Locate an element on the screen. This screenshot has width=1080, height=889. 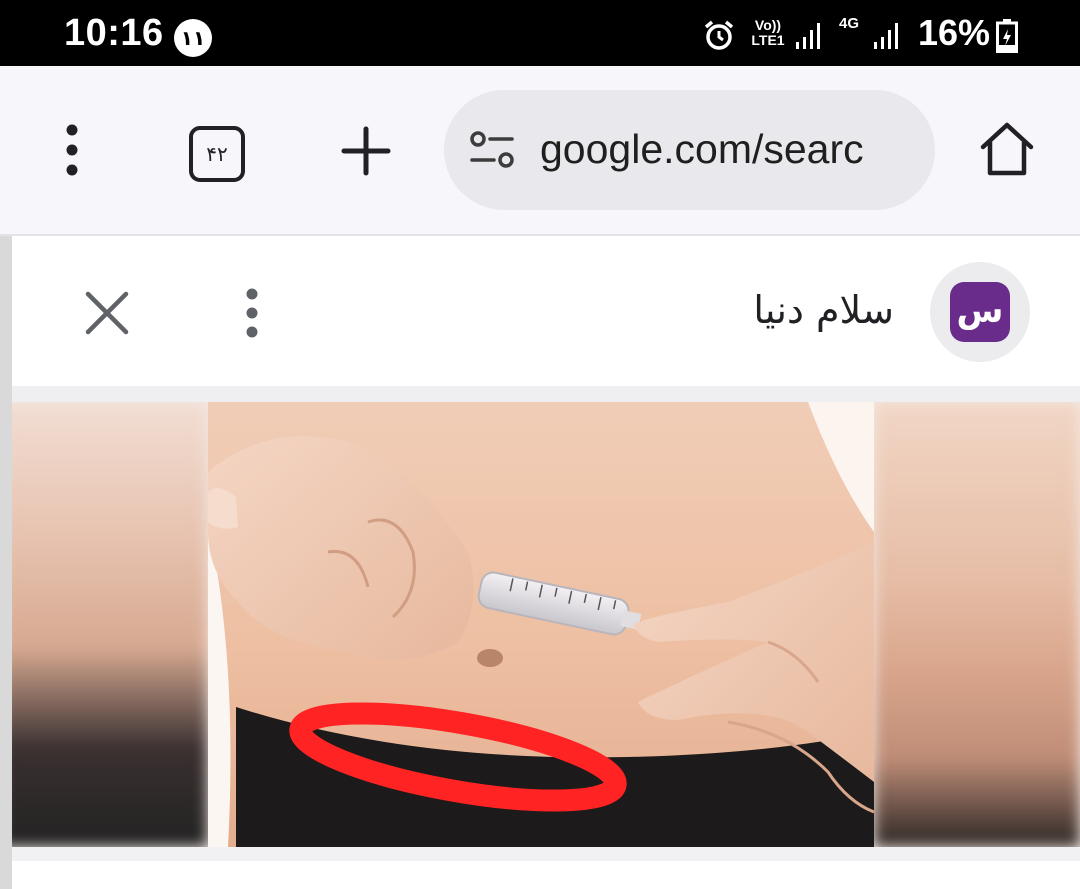
network-type: 4G is located at coordinates (848, 23).